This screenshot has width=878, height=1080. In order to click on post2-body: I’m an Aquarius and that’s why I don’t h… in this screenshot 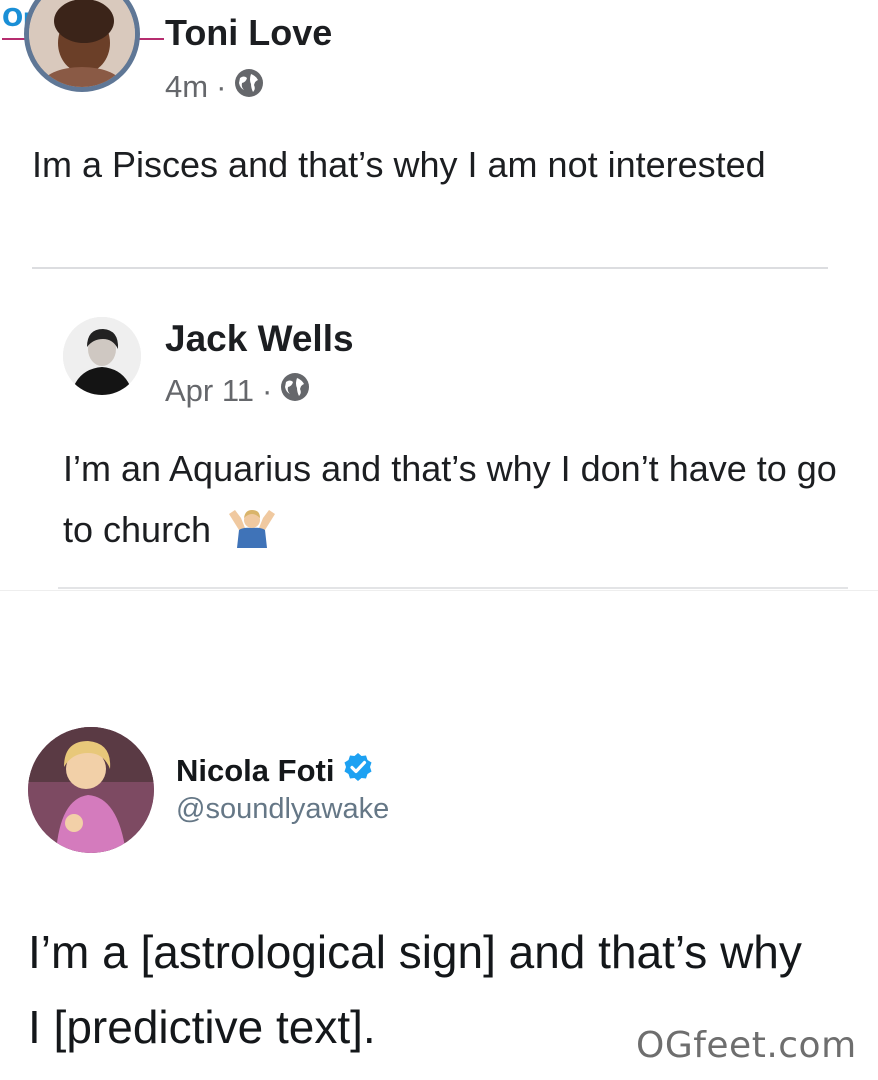, I will do `click(453, 502)`.